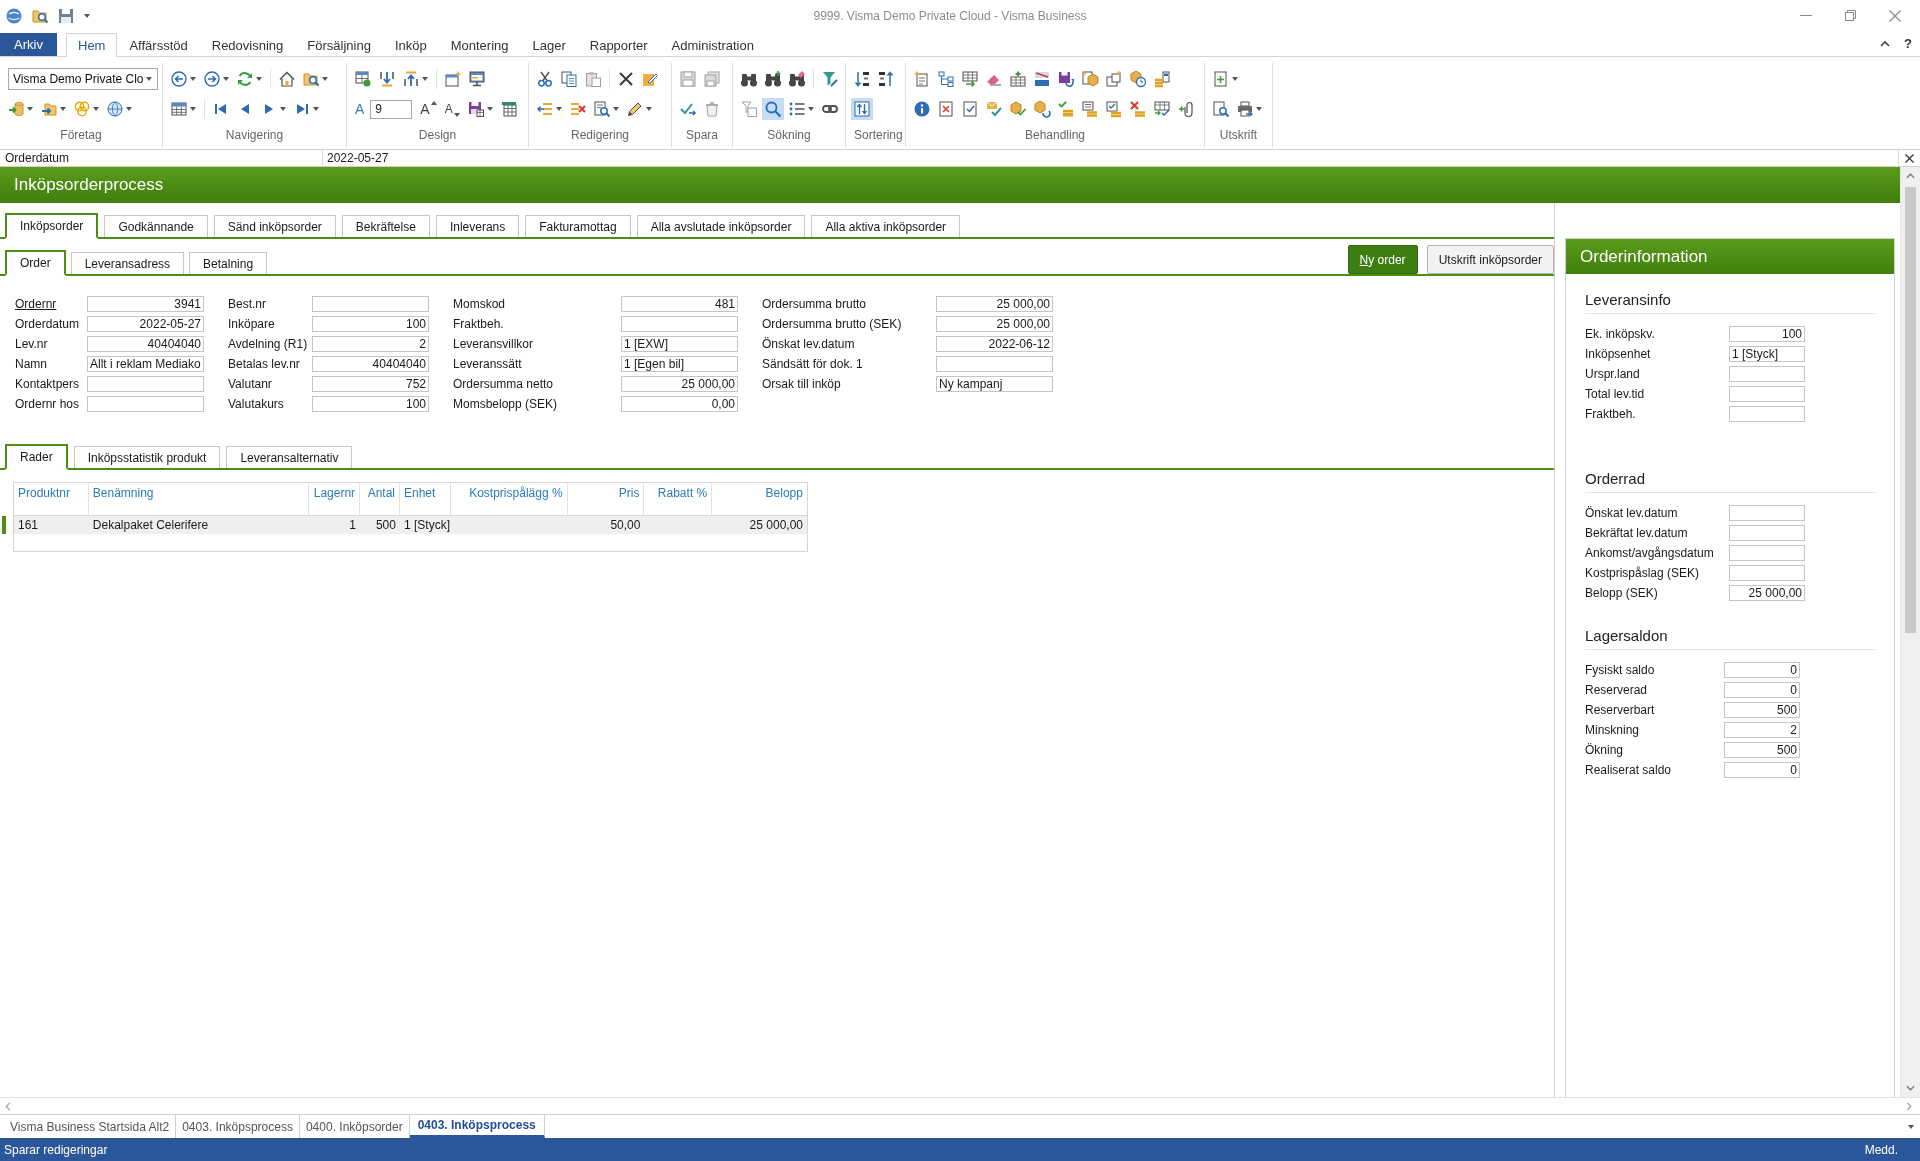 Image resolution: width=1920 pixels, height=1161 pixels. I want to click on scroll-thumb, so click(1910, 410).